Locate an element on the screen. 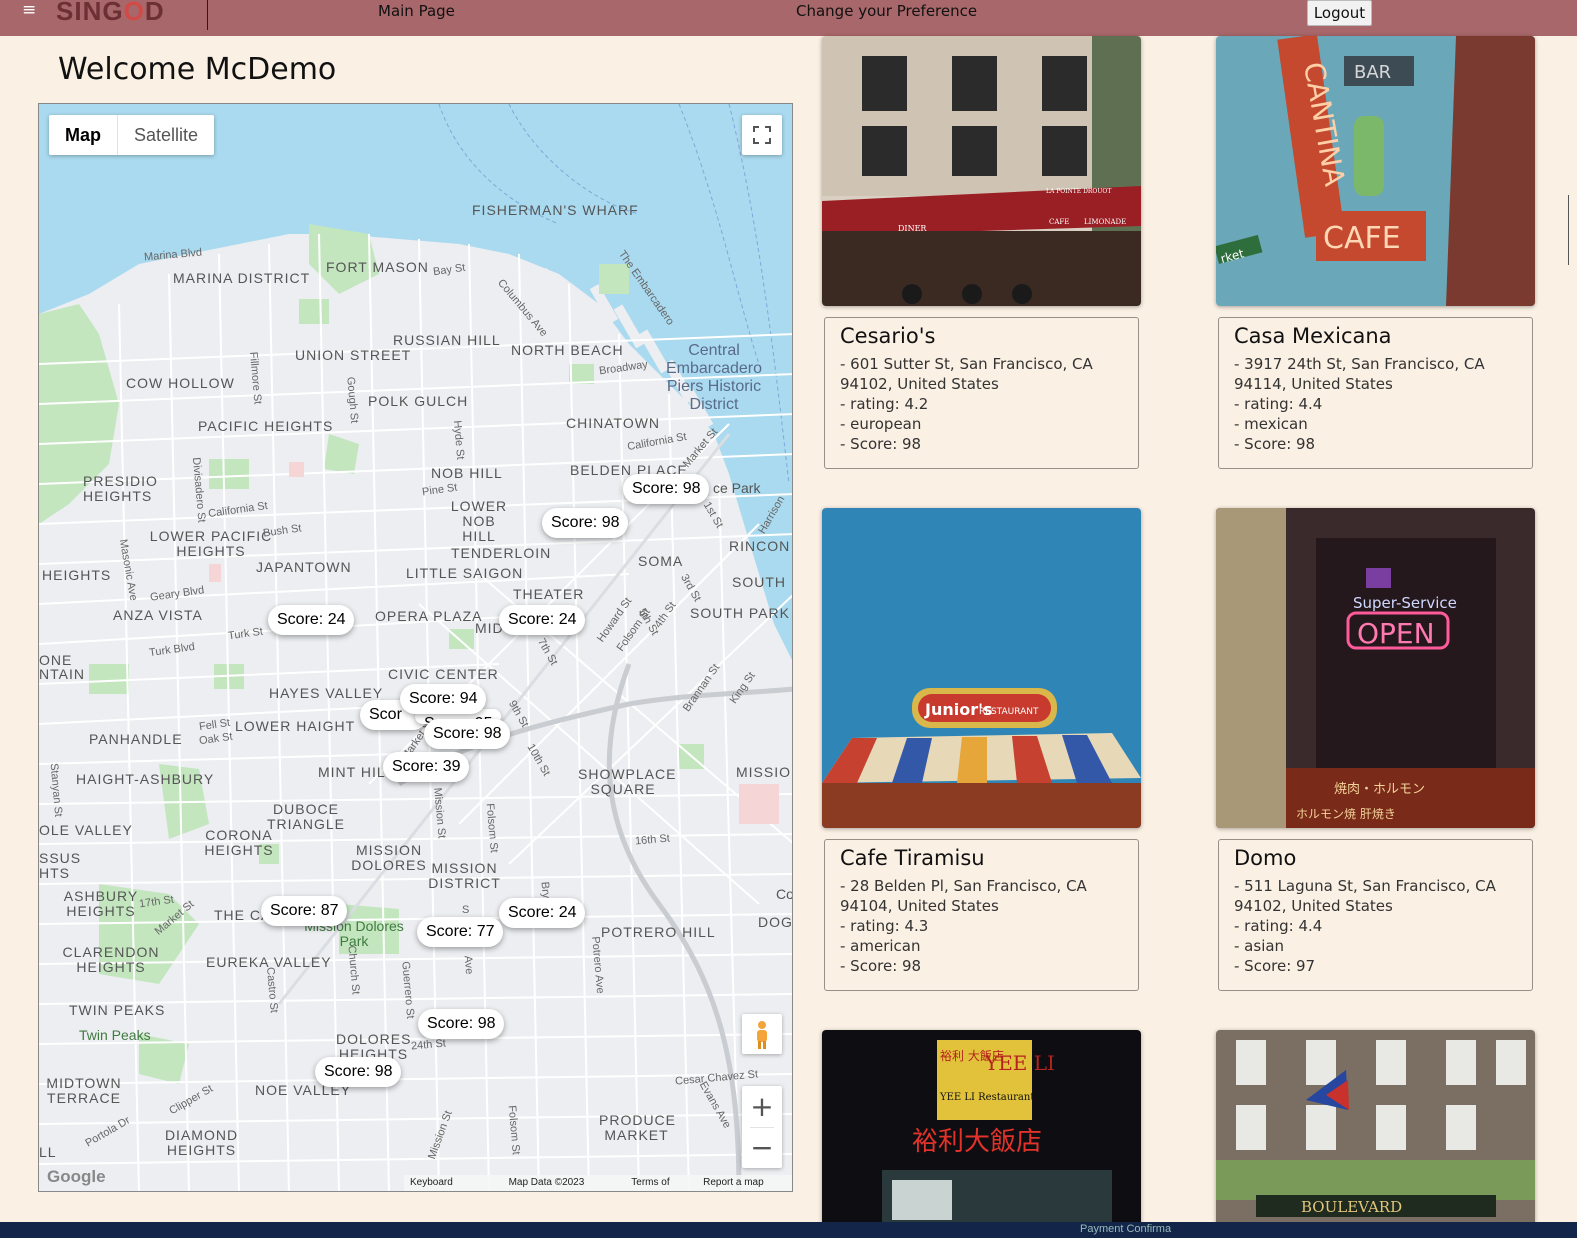 Image resolution: width=1577 pixels, height=1238 pixels. boulevard-sign: BOULEVARD is located at coordinates (1351, 1207).